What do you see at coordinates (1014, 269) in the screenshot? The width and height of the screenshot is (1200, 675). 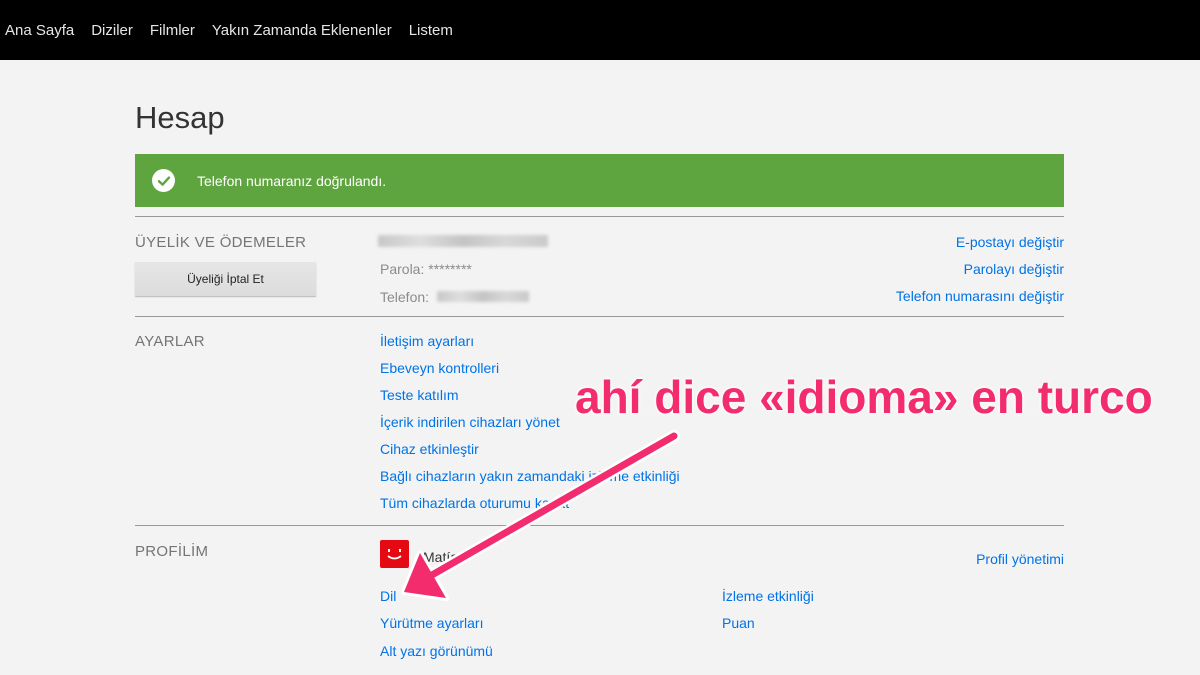 I see `change-password-link: Parolayı değiştir` at bounding box center [1014, 269].